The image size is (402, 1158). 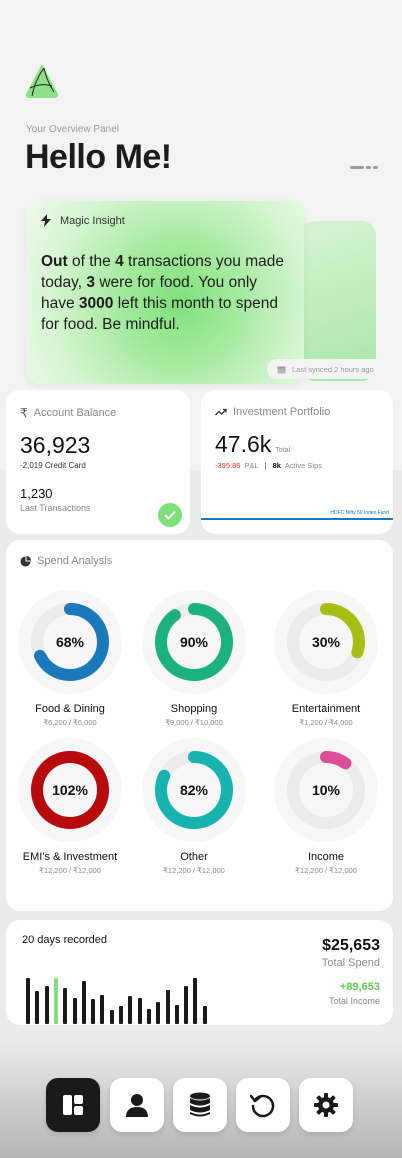 I want to click on nav-history-button, so click(x=263, y=1105).